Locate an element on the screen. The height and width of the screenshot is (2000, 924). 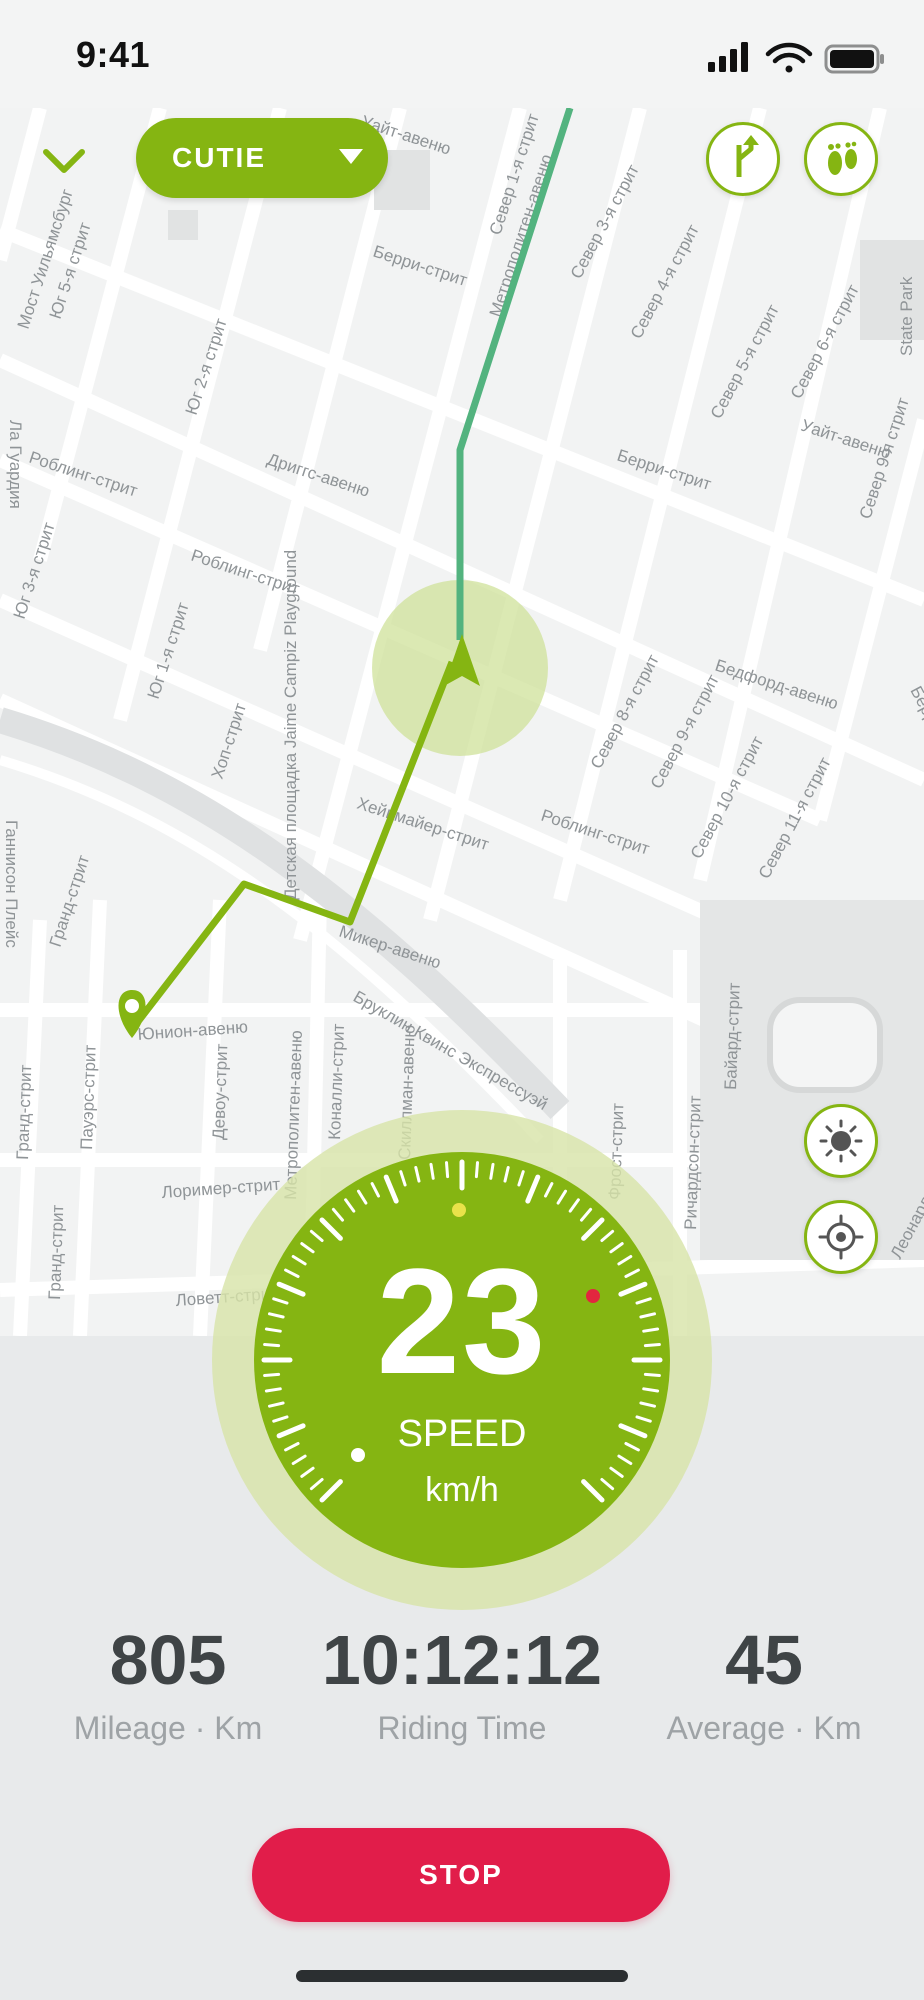
crosshair-icon is located at coordinates (841, 1237).